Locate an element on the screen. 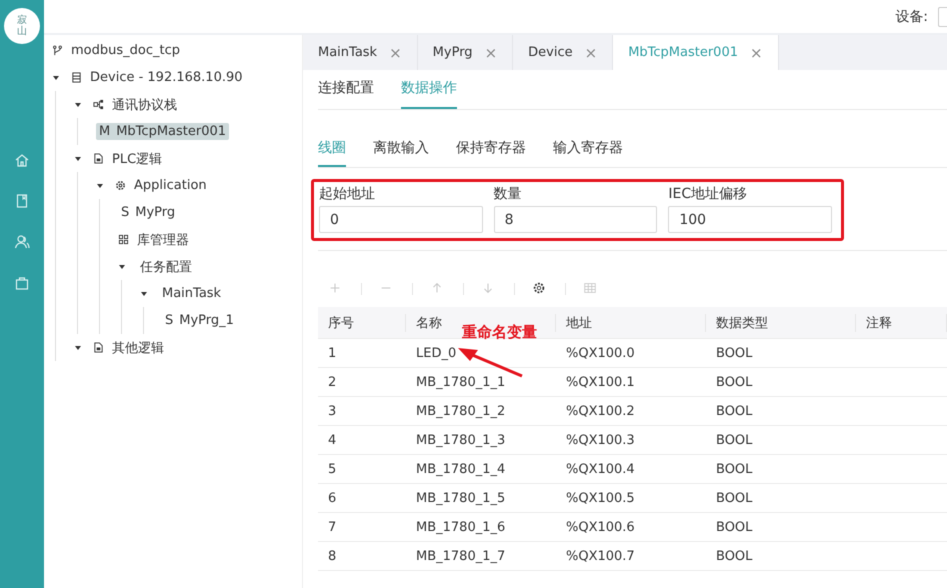 This screenshot has width=947, height=588. table-cell: %QX100.3 is located at coordinates (600, 440).